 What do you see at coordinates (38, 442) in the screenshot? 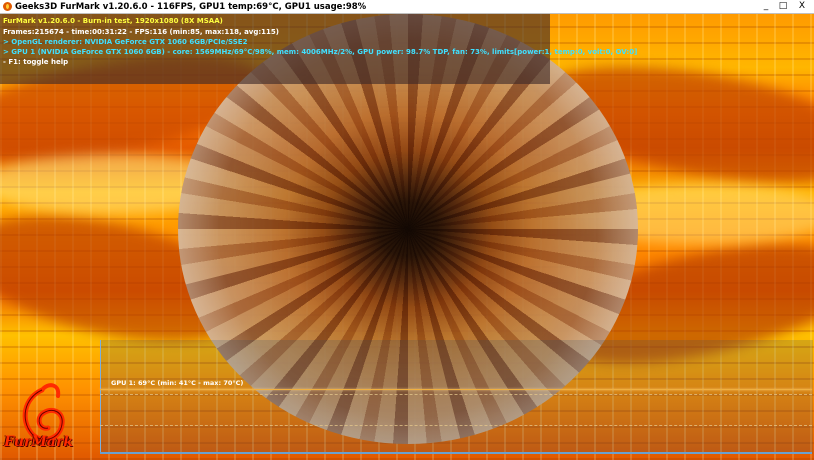
I see `furmark-logo-text: FurMark` at bounding box center [38, 442].